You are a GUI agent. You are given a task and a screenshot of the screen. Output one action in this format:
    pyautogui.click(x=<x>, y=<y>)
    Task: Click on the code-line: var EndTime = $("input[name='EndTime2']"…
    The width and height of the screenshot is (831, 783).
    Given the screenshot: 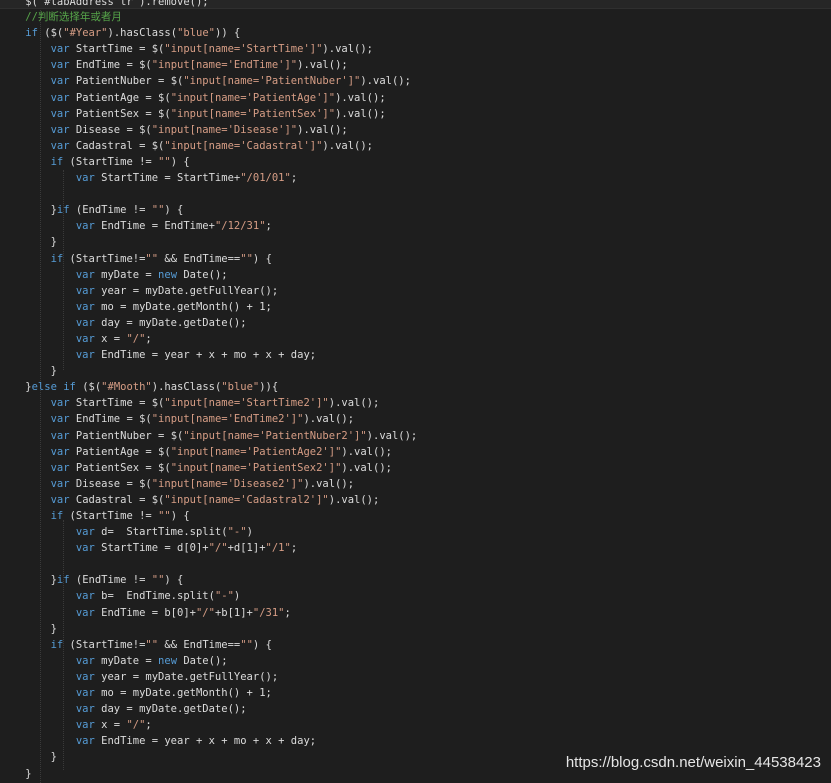 What is the action you would take?
    pyautogui.click(x=415, y=419)
    